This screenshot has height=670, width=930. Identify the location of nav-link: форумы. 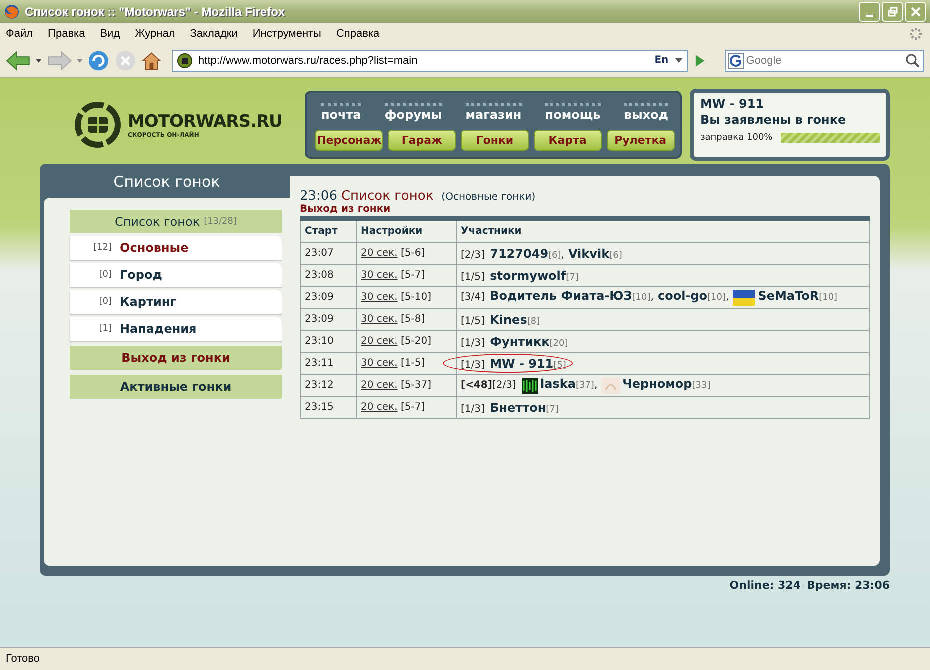
(413, 112).